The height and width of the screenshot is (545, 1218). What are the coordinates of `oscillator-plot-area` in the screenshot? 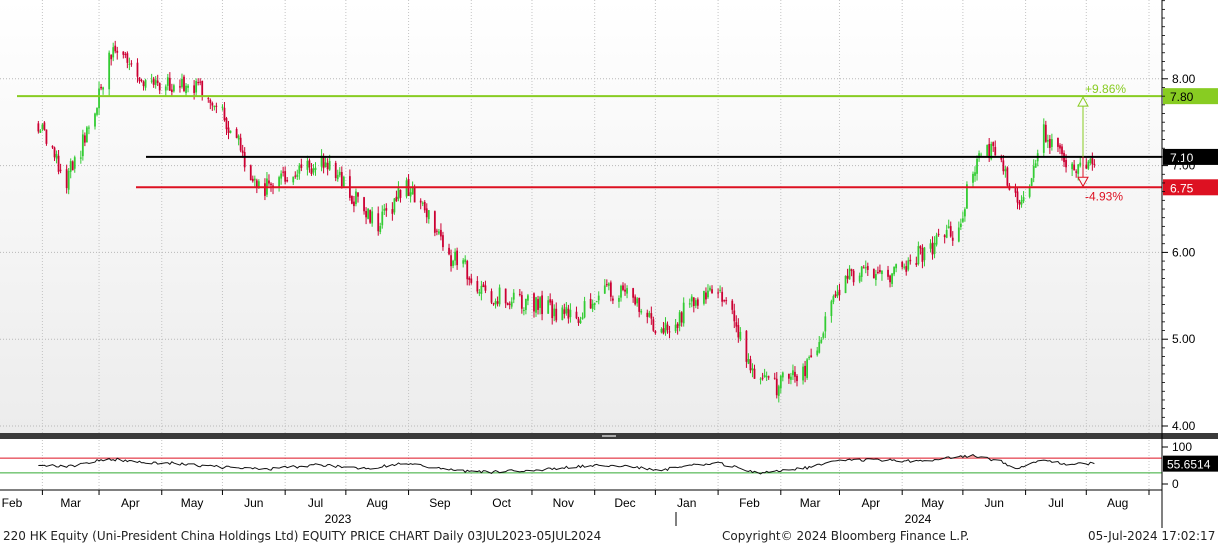 It's located at (581, 465).